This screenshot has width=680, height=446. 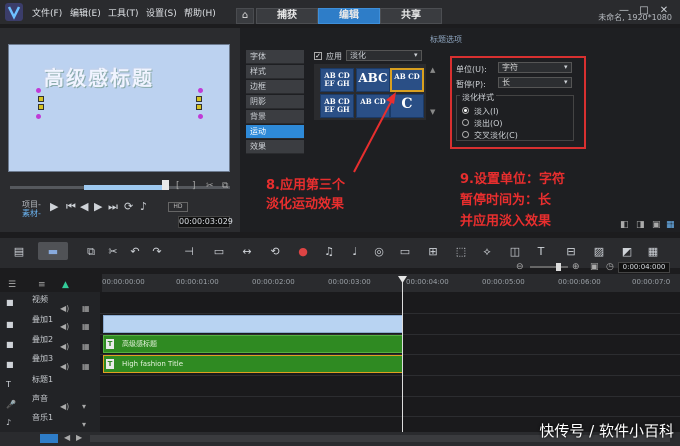 What do you see at coordinates (157, 252) in the screenshot?
I see `redo-icon: ↷` at bounding box center [157, 252].